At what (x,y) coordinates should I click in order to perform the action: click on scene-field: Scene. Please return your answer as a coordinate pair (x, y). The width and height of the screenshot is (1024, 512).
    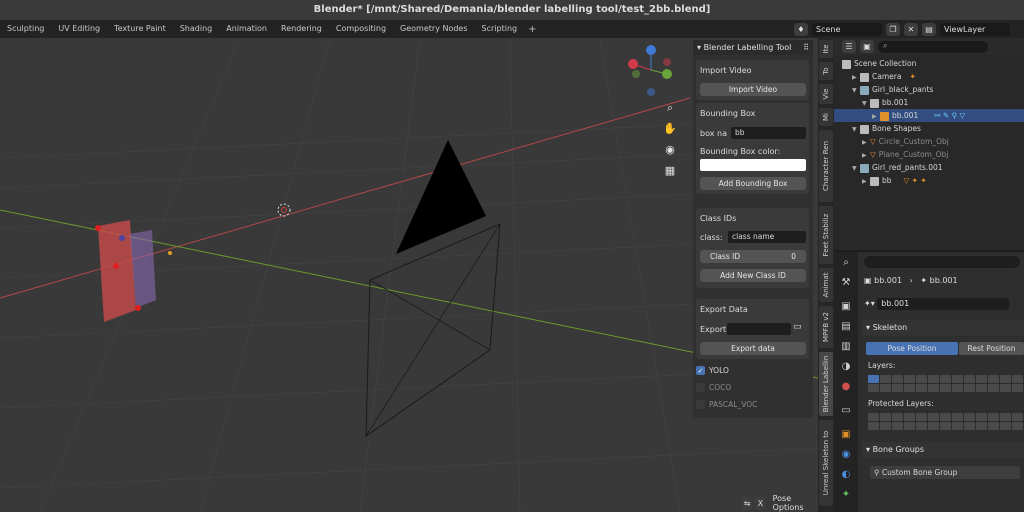
    Looking at the image, I should click on (847, 29).